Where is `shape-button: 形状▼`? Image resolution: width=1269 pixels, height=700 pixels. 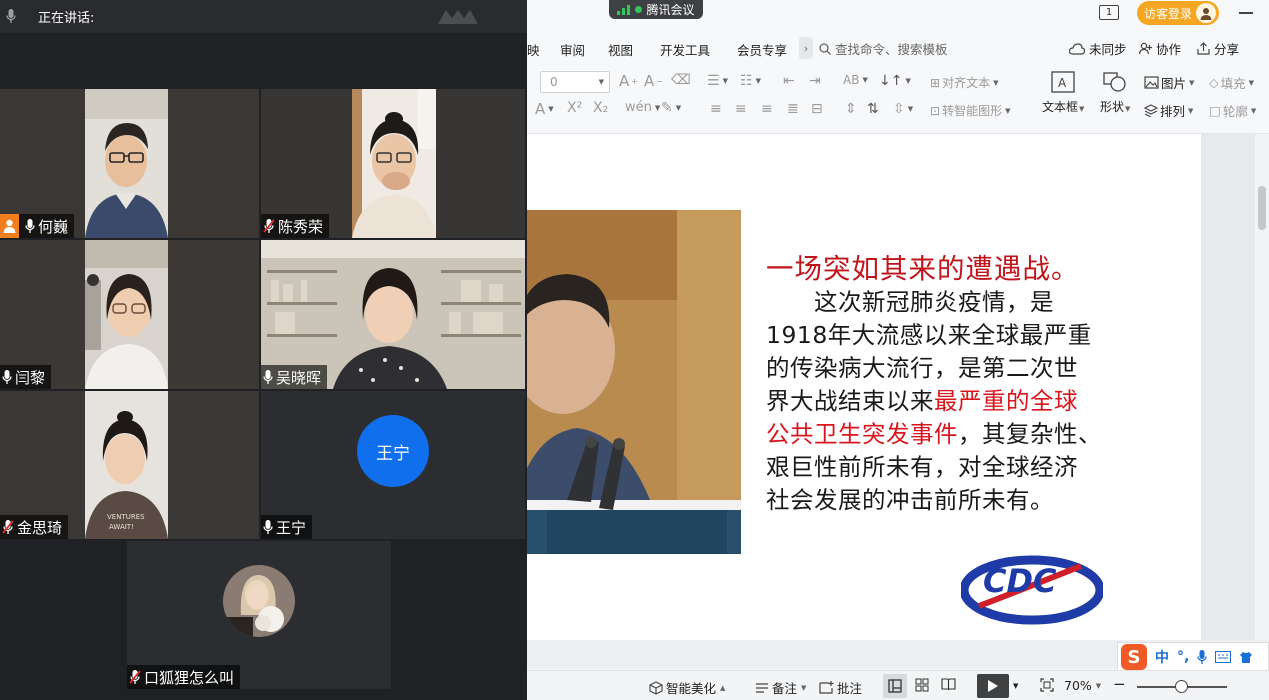
shape-button: 形状▼ is located at coordinates (1115, 92).